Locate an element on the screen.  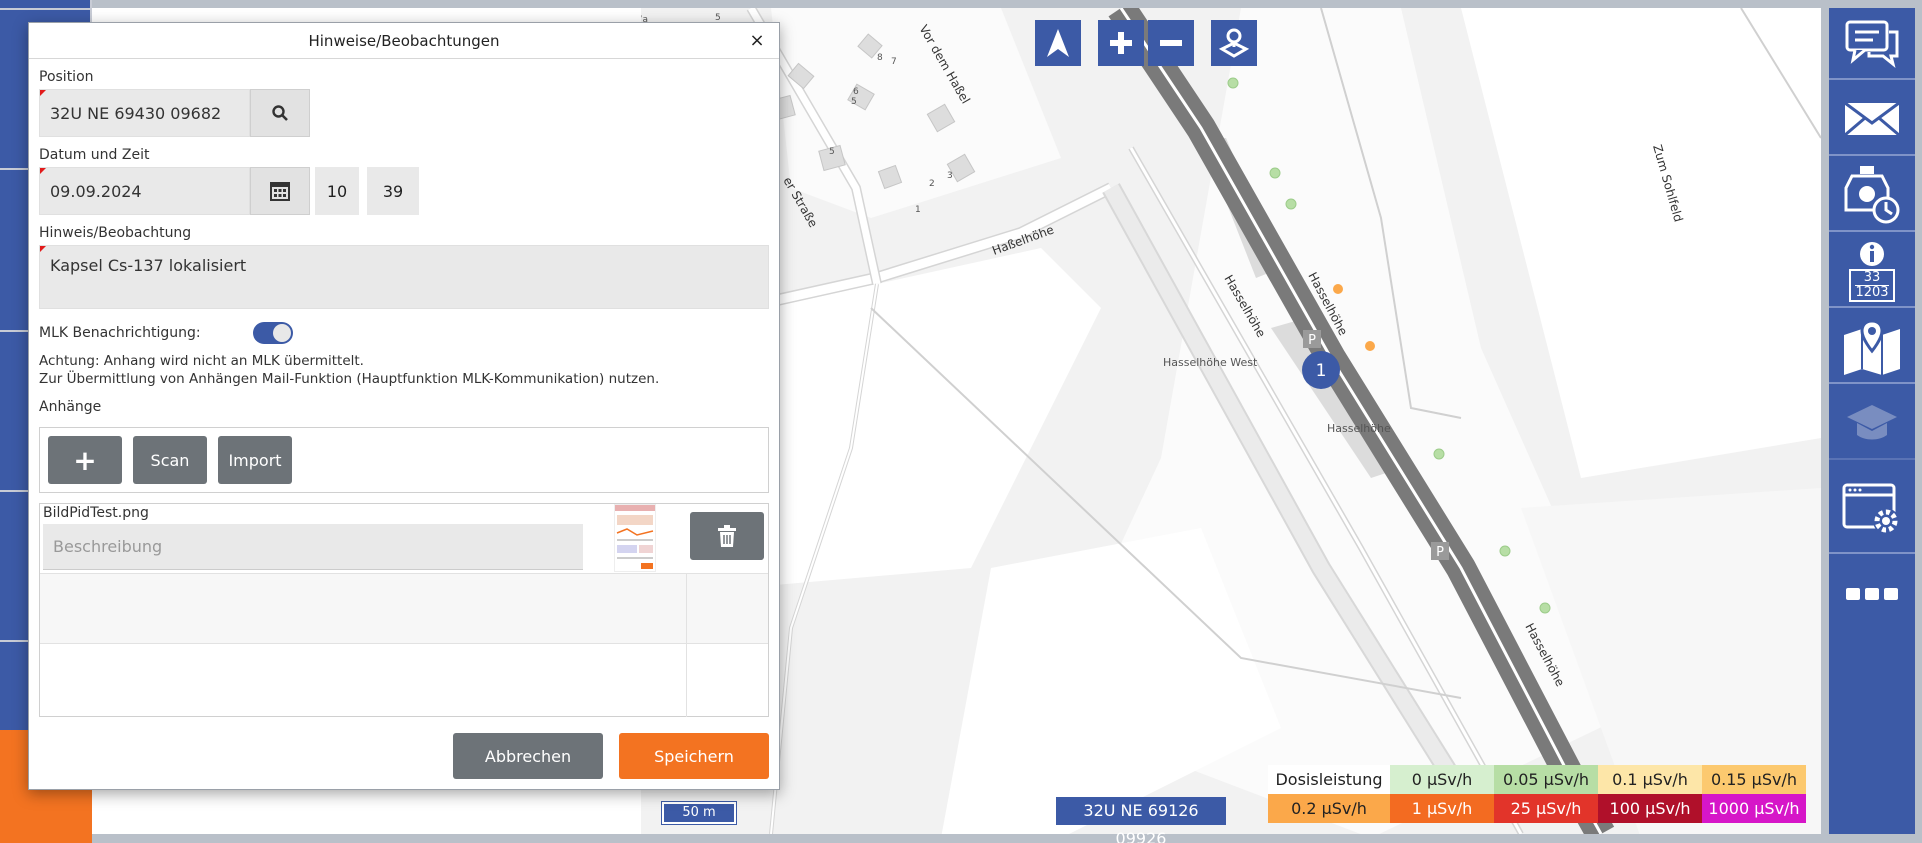
mlk-notification-toggle is located at coordinates (273, 333).